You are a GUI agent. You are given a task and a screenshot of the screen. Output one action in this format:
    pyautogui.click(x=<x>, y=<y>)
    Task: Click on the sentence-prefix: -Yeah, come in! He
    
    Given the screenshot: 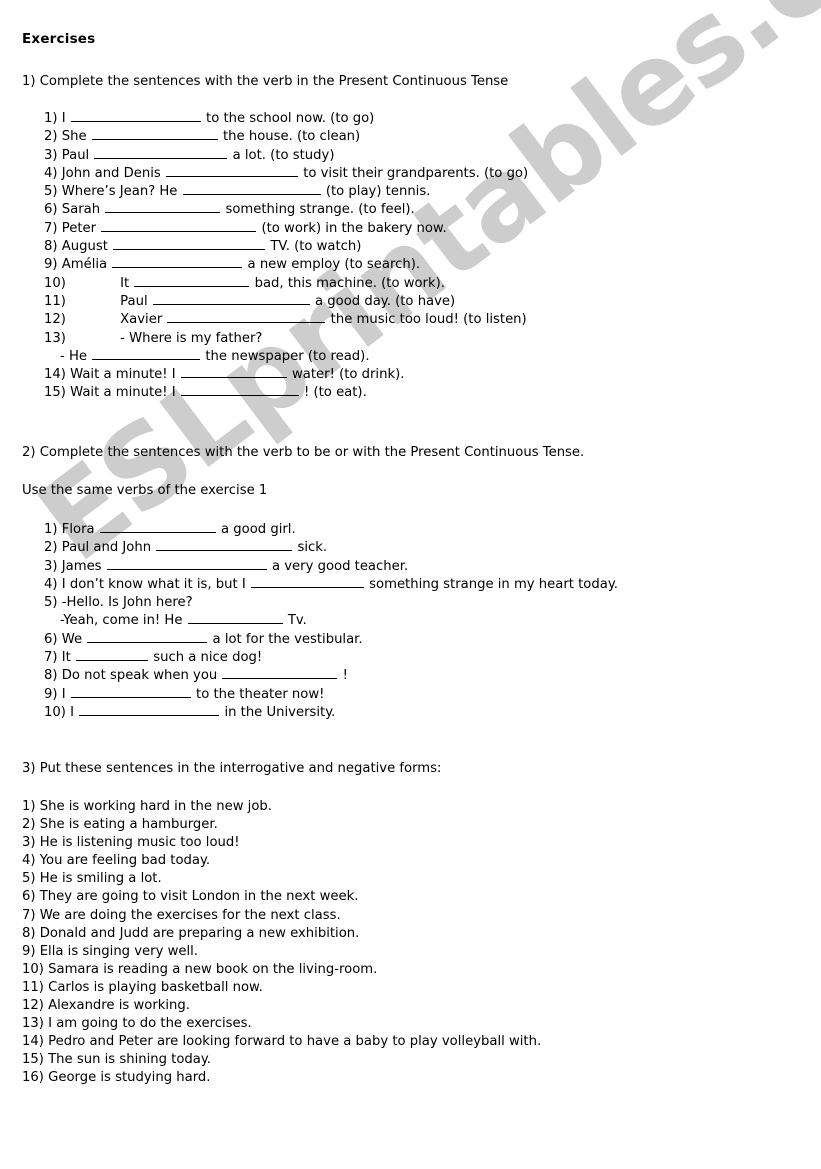 What is the action you would take?
    pyautogui.click(x=121, y=621)
    